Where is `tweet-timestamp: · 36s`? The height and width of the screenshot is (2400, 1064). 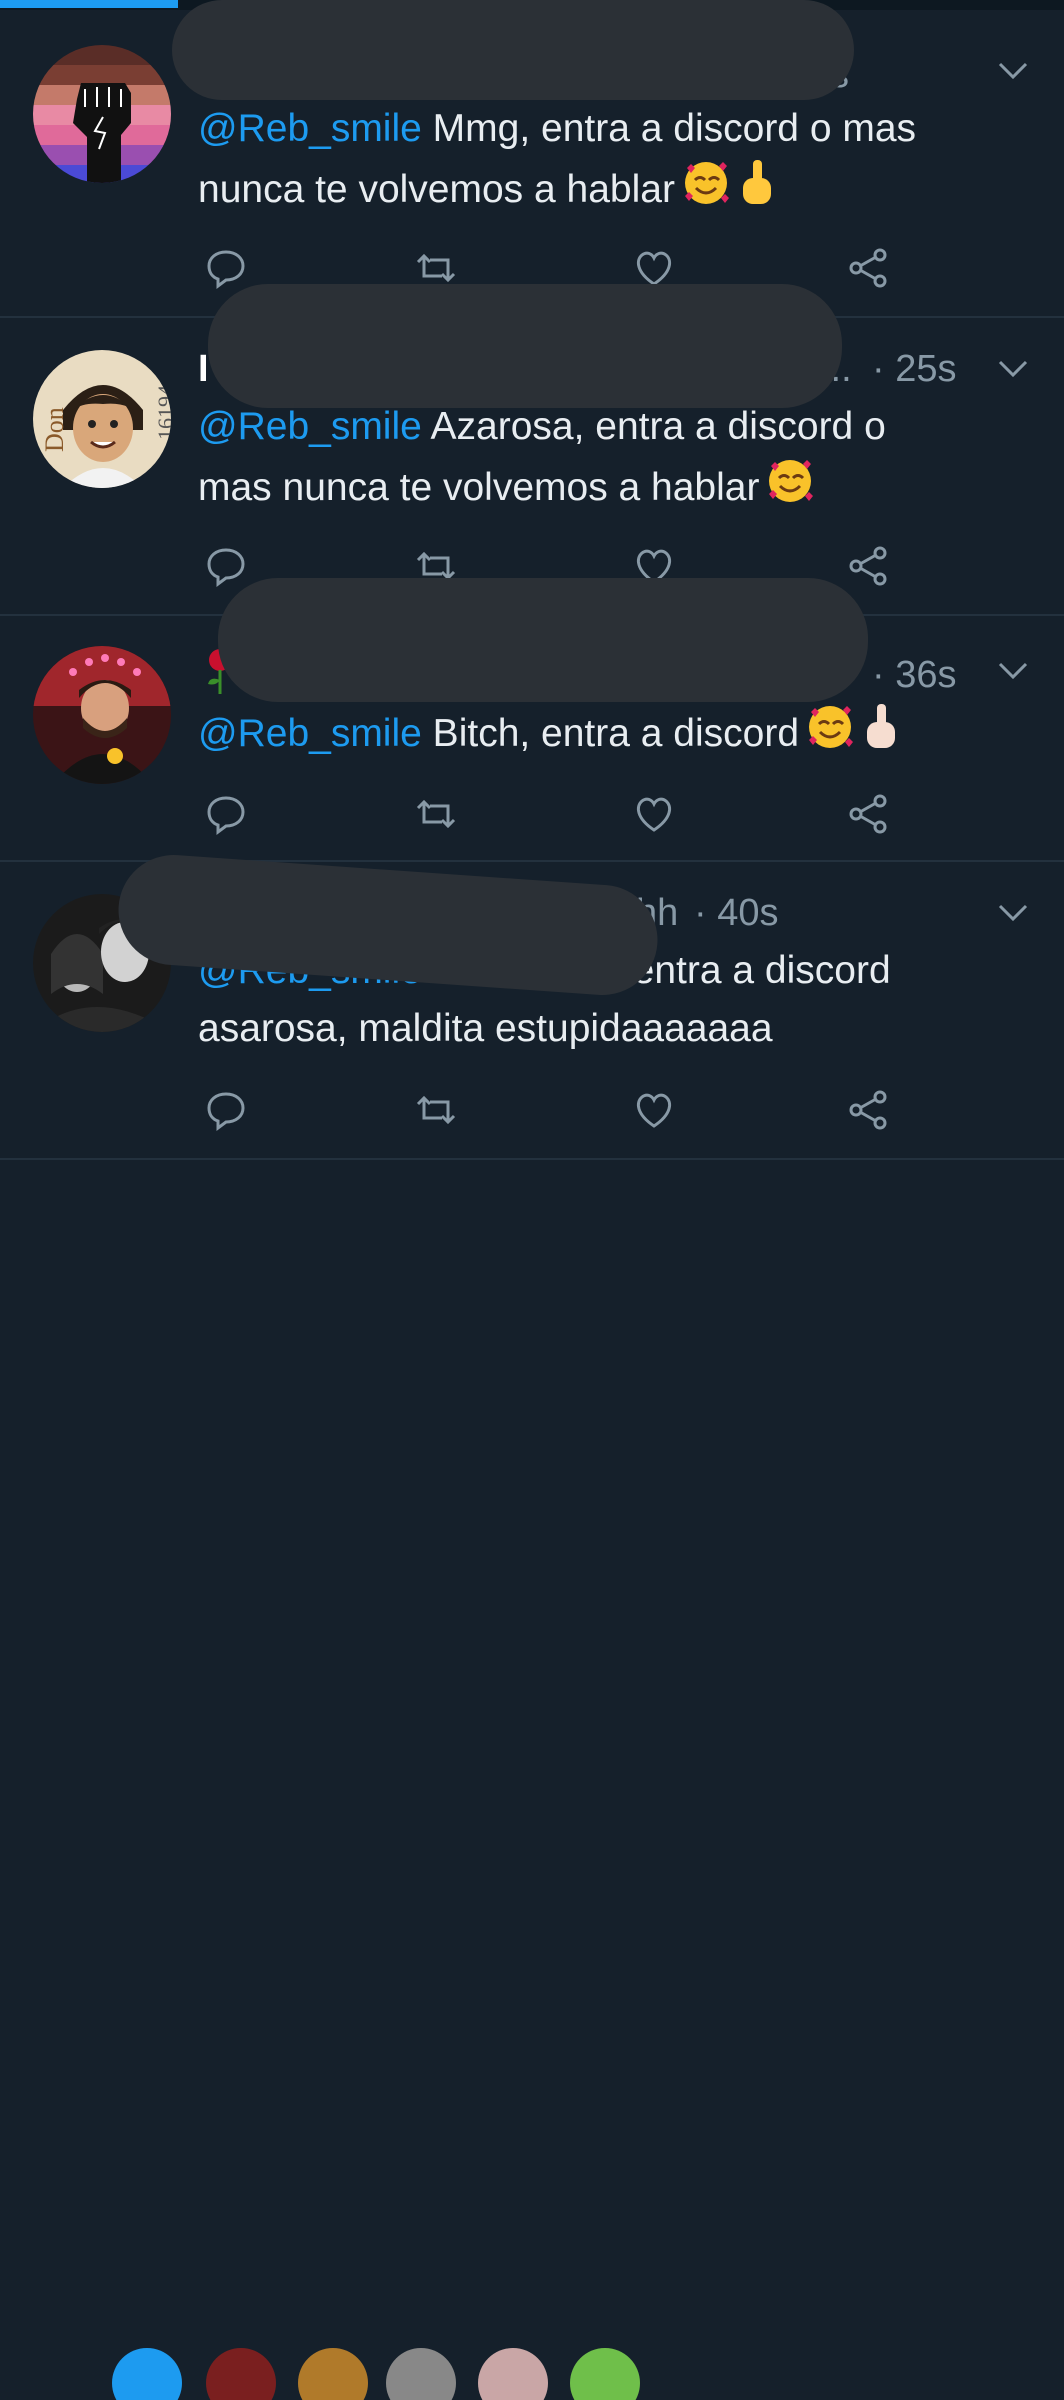
tweet-timestamp: · 36s is located at coordinates (914, 675).